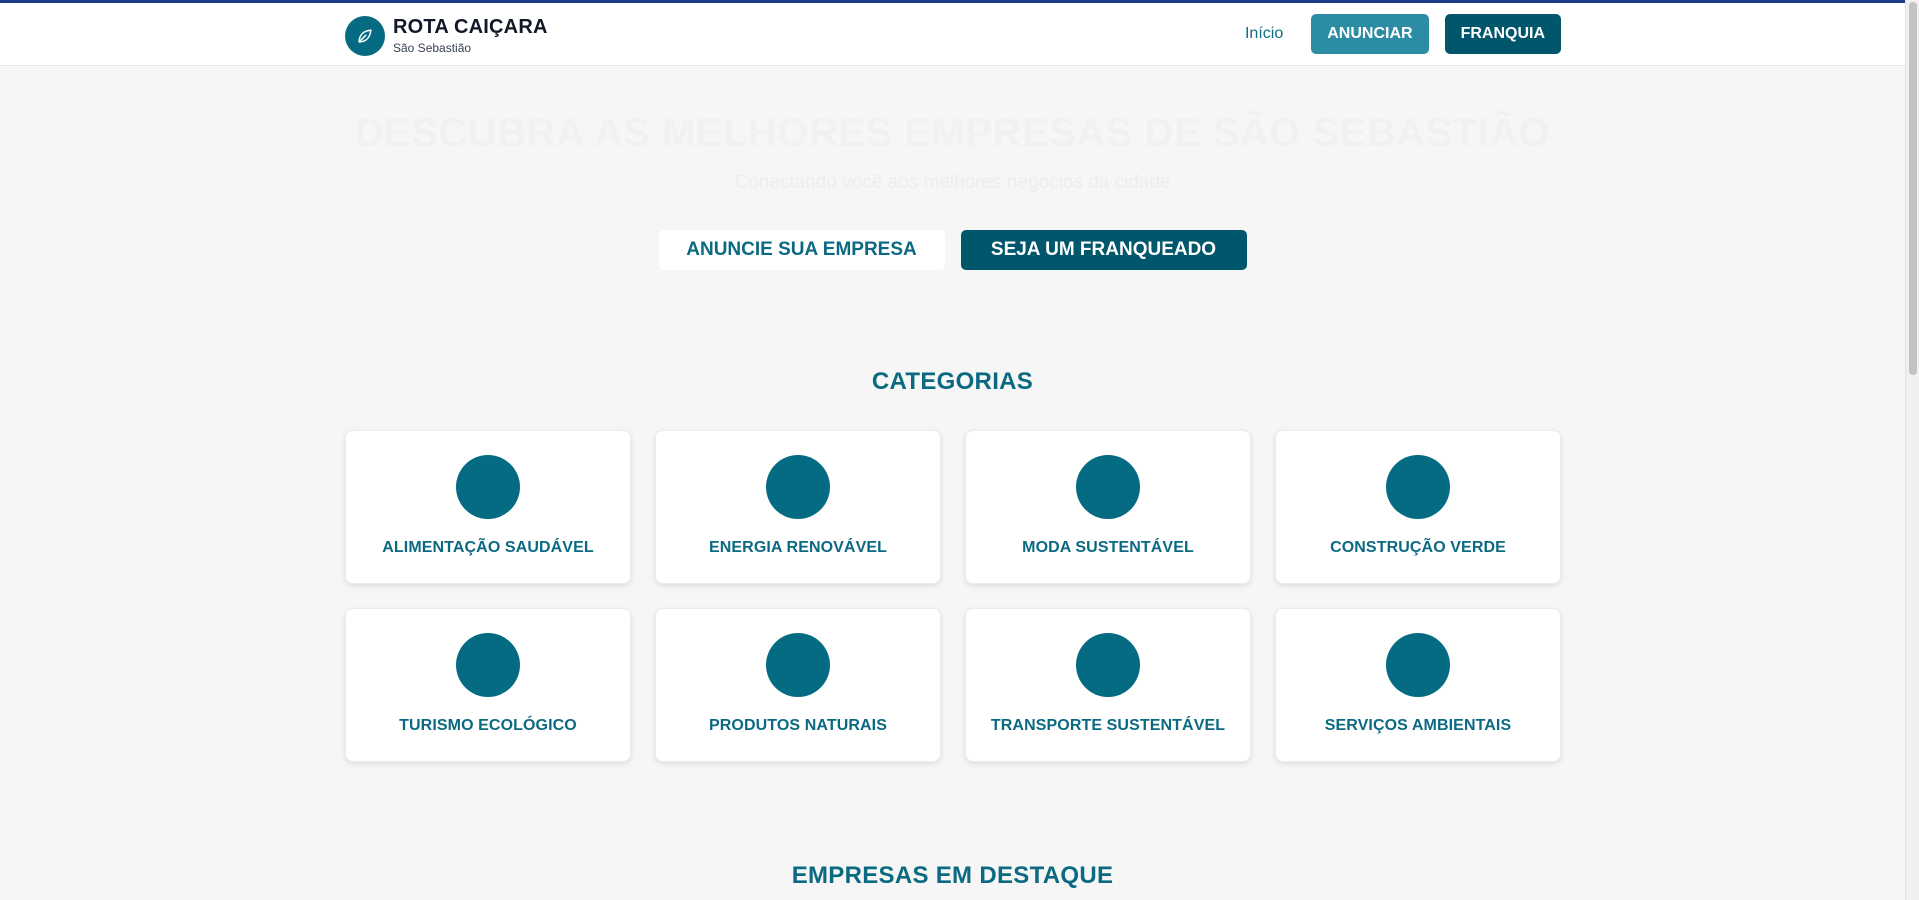 This screenshot has width=1919, height=900. Describe the element at coordinates (470, 27) in the screenshot. I see `brand-title: ROTA CAIÇARA` at that location.